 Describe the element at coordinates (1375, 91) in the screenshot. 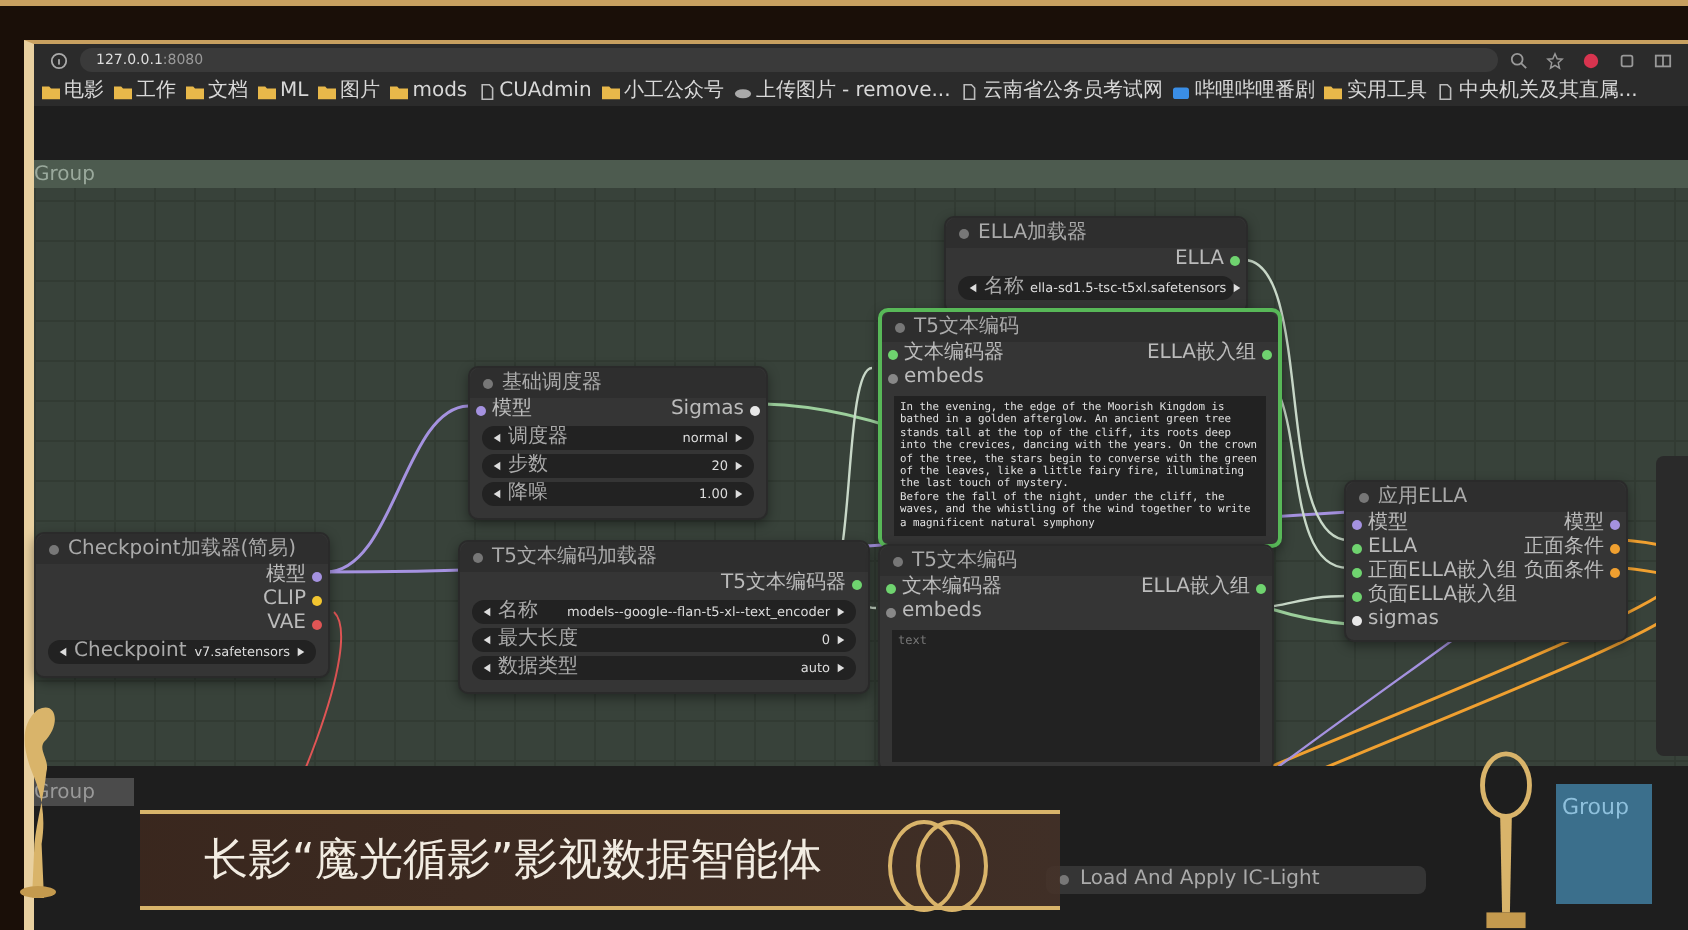

I see `bookmark-item: 实用工具` at that location.